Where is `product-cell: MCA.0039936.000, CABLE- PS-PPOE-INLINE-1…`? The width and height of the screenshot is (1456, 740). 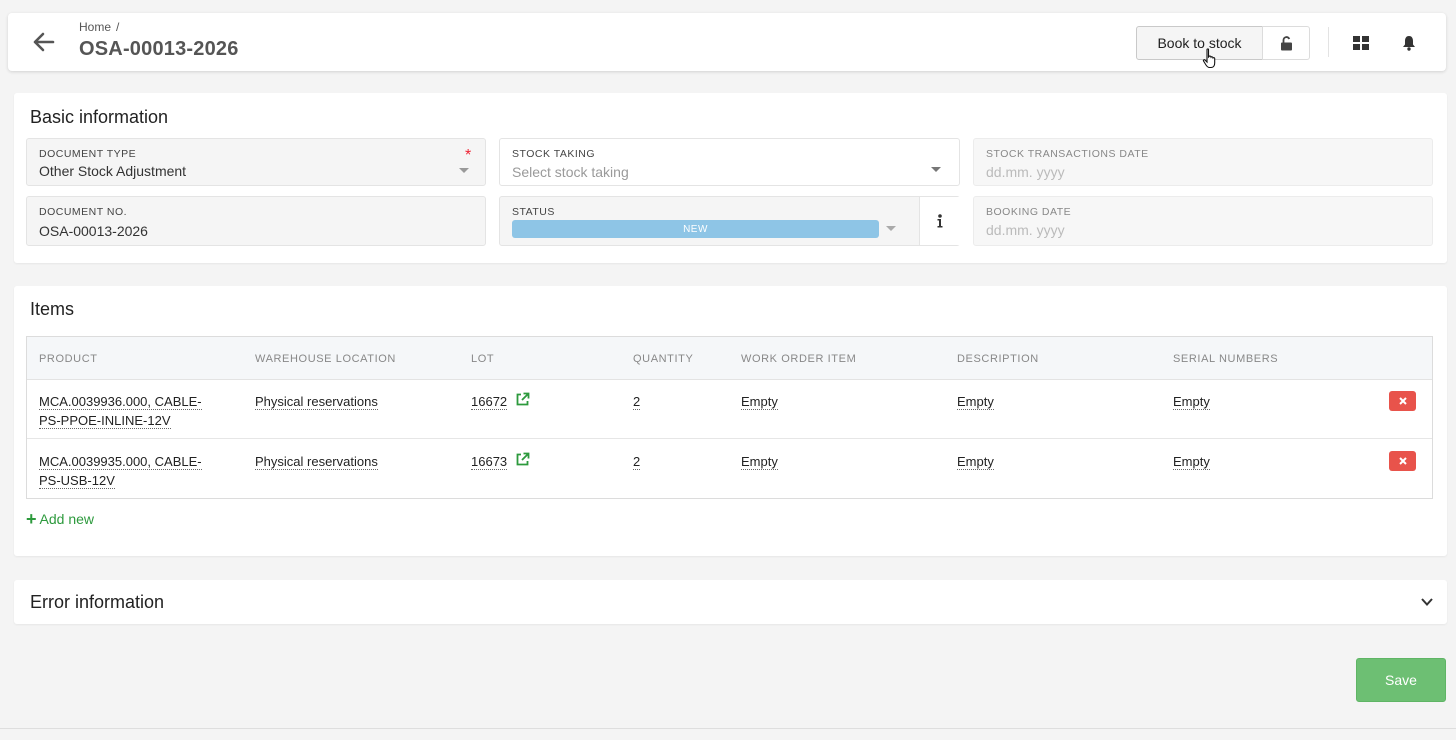 product-cell: MCA.0039936.000, CABLE- PS-PPOE-INLINE-1… is located at coordinates (120, 411).